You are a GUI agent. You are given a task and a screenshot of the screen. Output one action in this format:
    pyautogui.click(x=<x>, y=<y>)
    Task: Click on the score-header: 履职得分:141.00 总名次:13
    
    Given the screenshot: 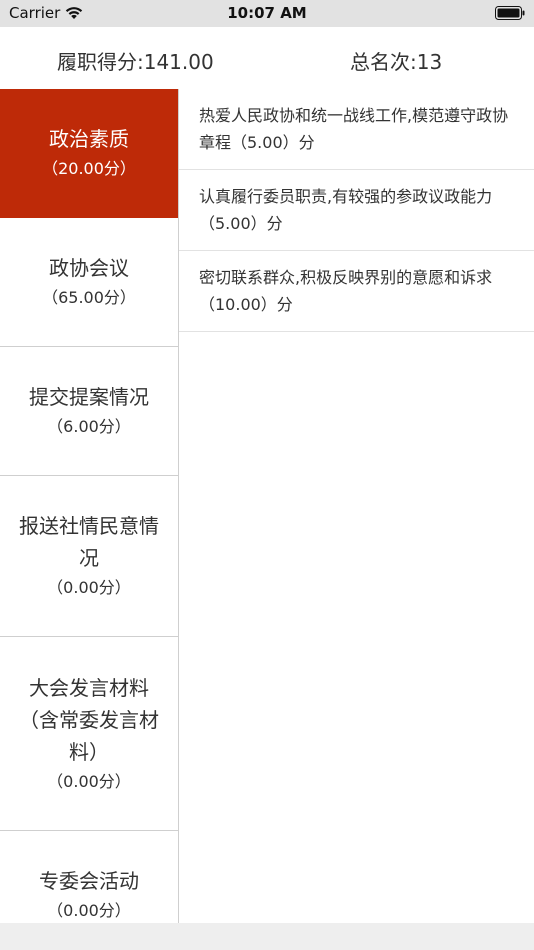 What is the action you would take?
    pyautogui.click(x=267, y=58)
    